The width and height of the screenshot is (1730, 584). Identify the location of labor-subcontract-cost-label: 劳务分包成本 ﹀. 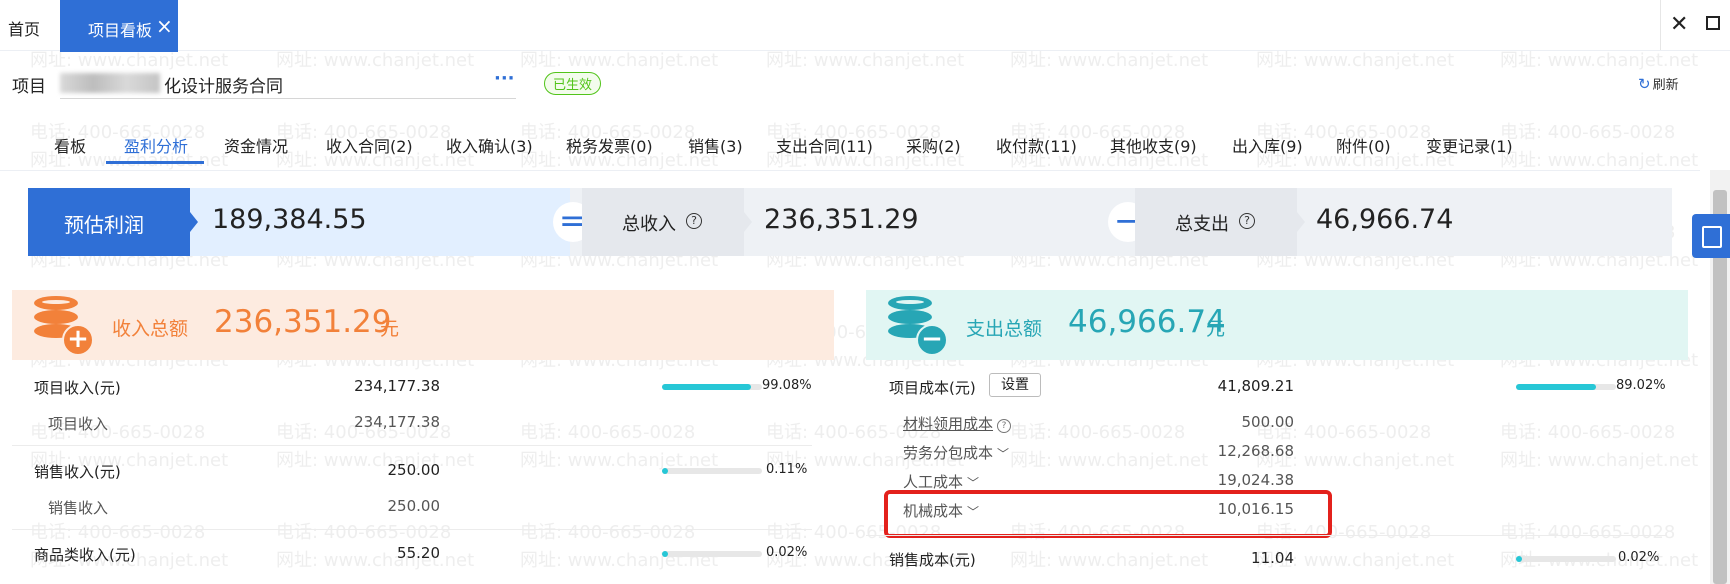
(956, 452).